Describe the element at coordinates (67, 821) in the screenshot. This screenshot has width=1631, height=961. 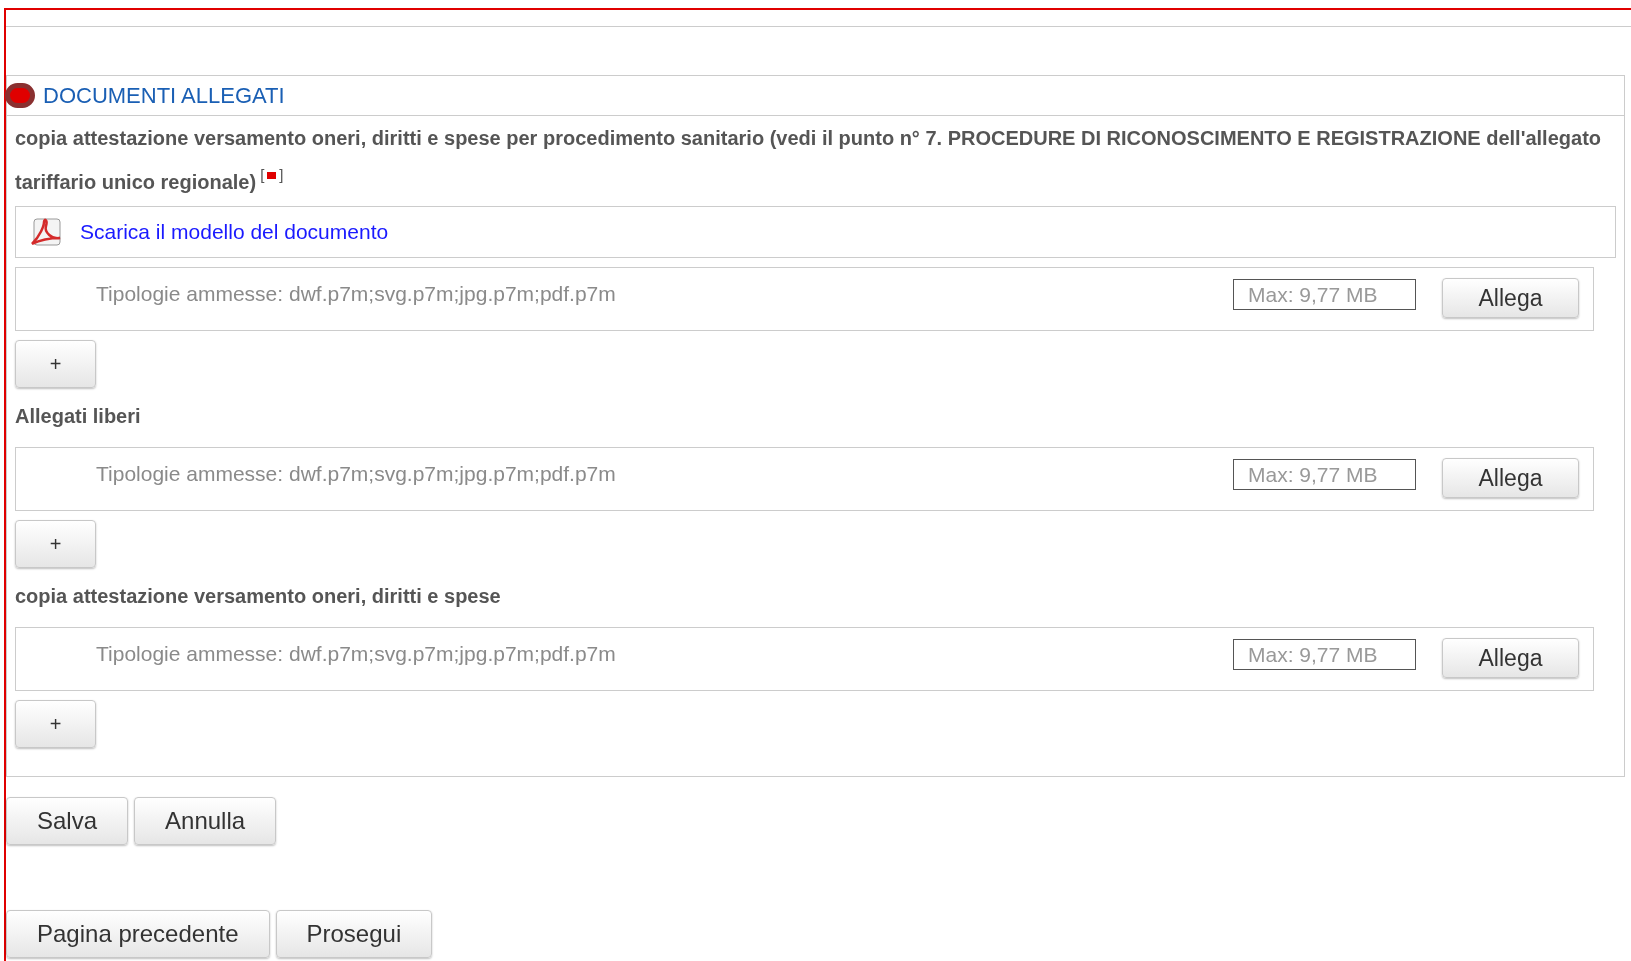
I see `form-button: Salva` at that location.